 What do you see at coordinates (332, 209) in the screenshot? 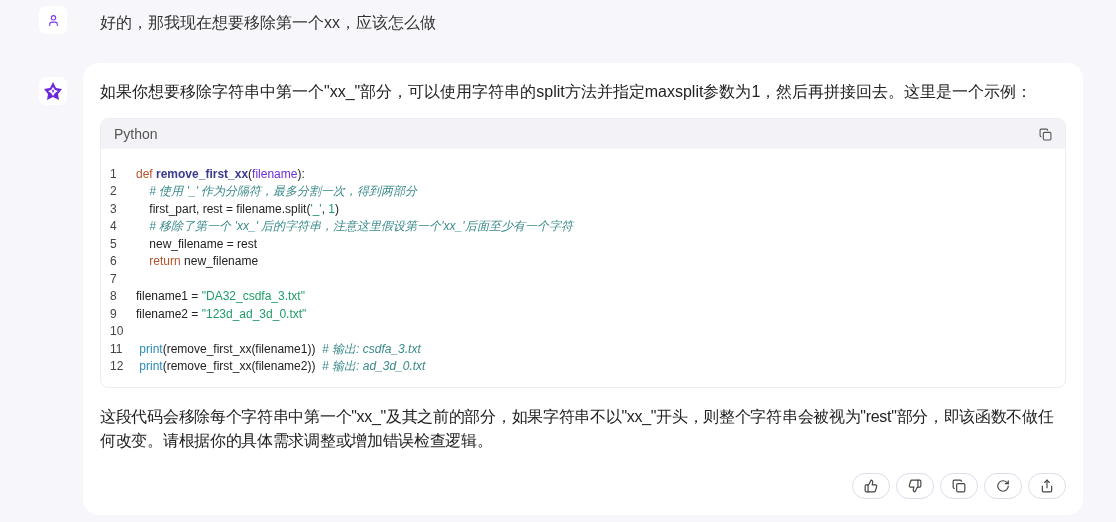
I see `number-literal: 1` at bounding box center [332, 209].